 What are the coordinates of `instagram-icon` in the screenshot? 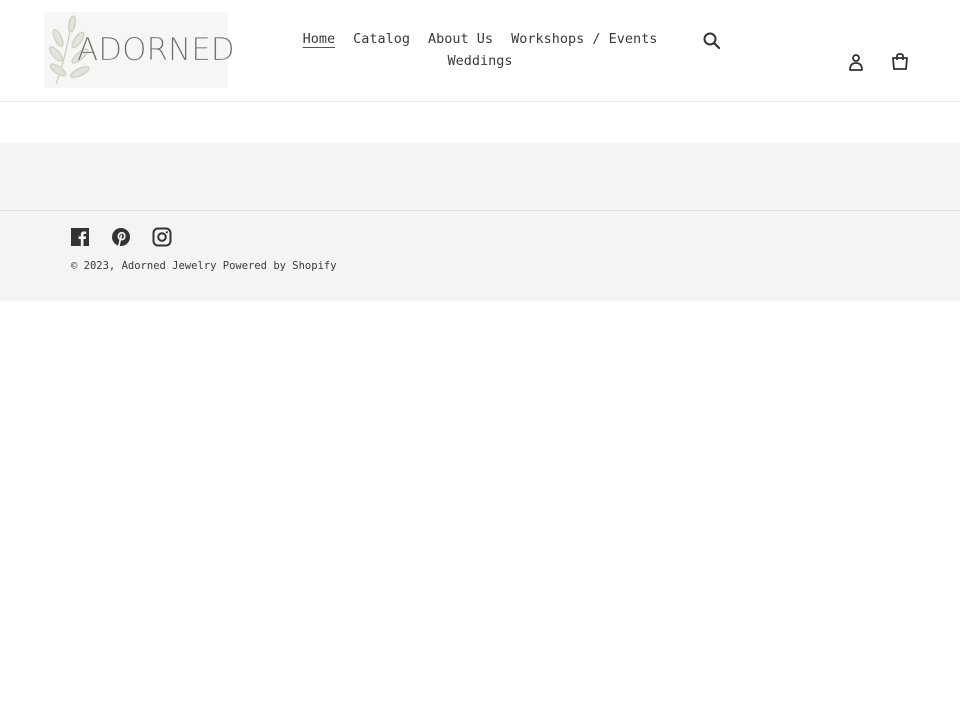 It's located at (162, 237).